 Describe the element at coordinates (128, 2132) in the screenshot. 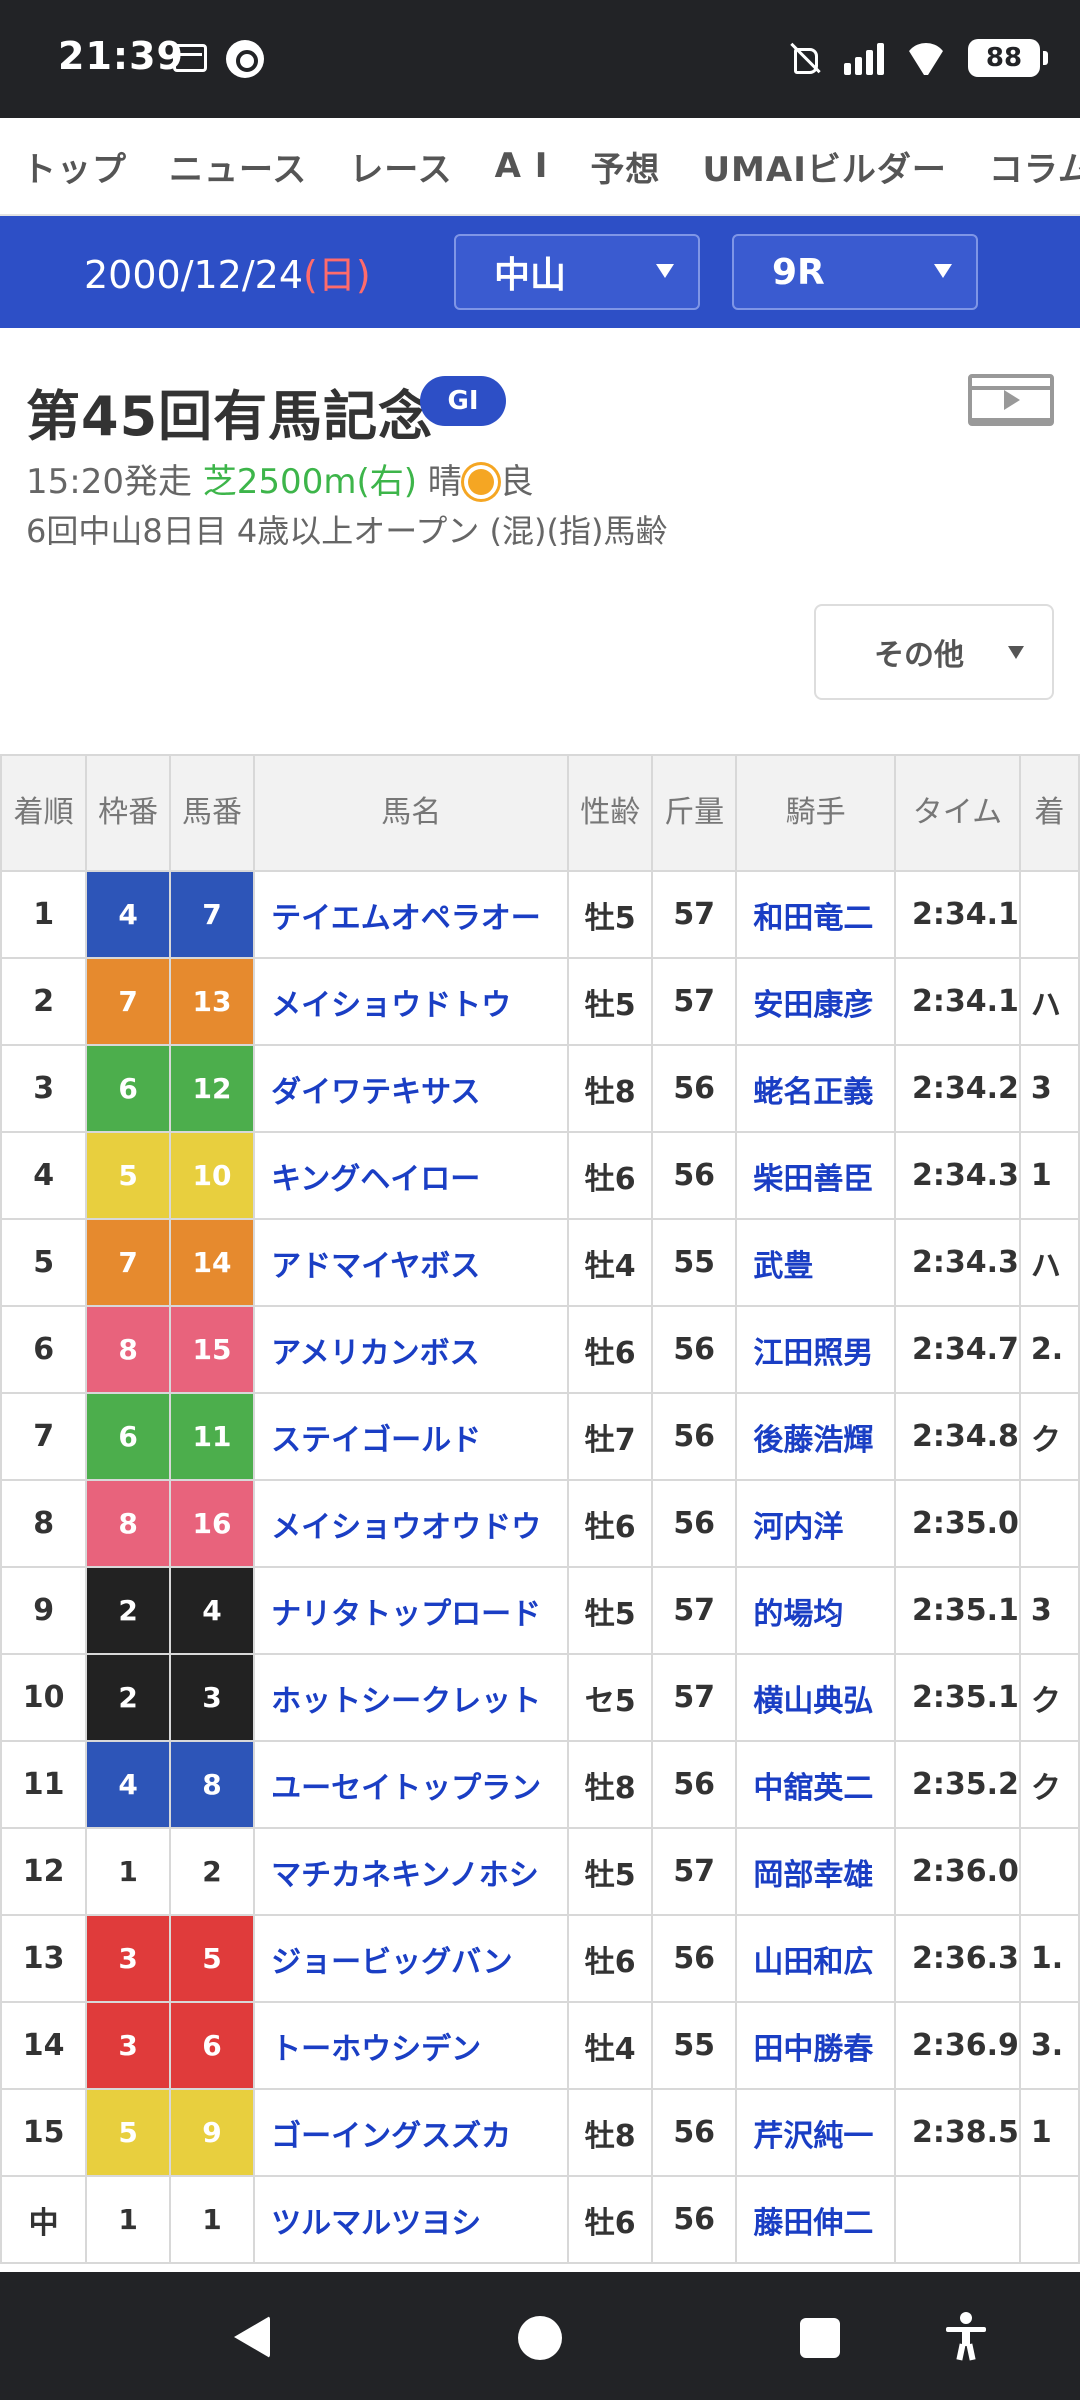

I see `frame-number-cell: 5` at that location.